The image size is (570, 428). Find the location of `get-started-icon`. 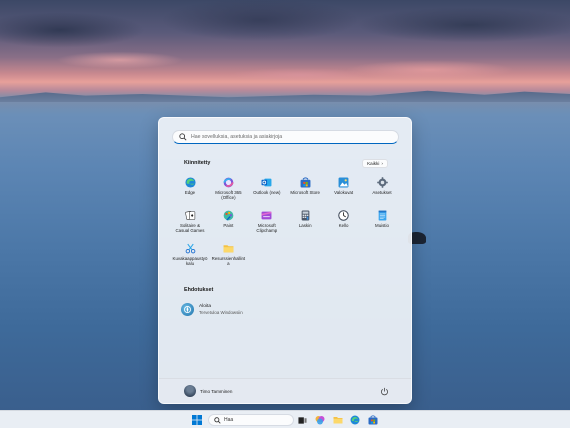

get-started-icon is located at coordinates (187, 309).